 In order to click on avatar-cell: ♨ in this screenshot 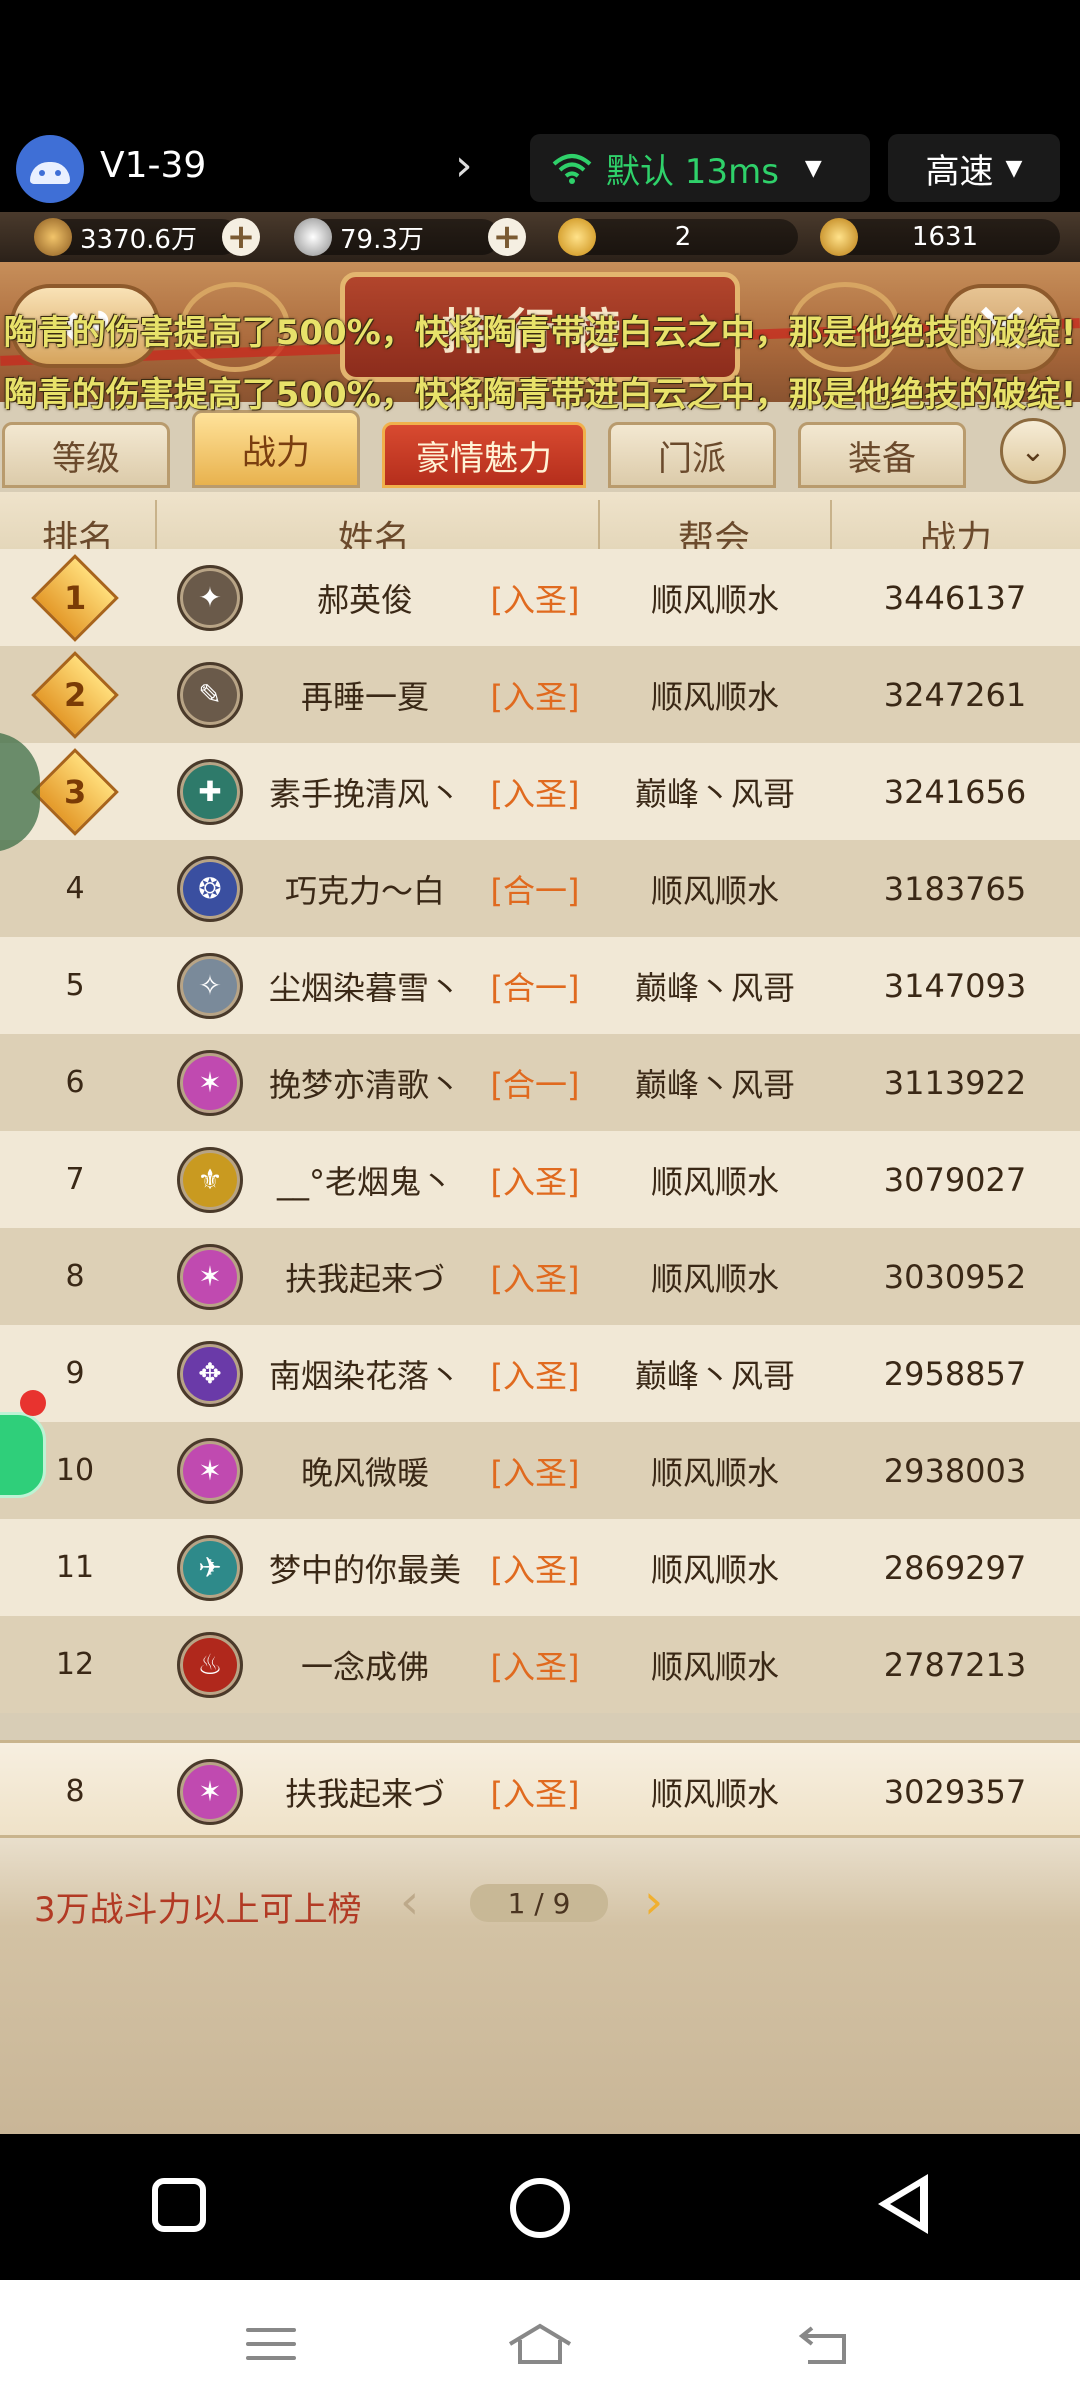, I will do `click(210, 1664)`.